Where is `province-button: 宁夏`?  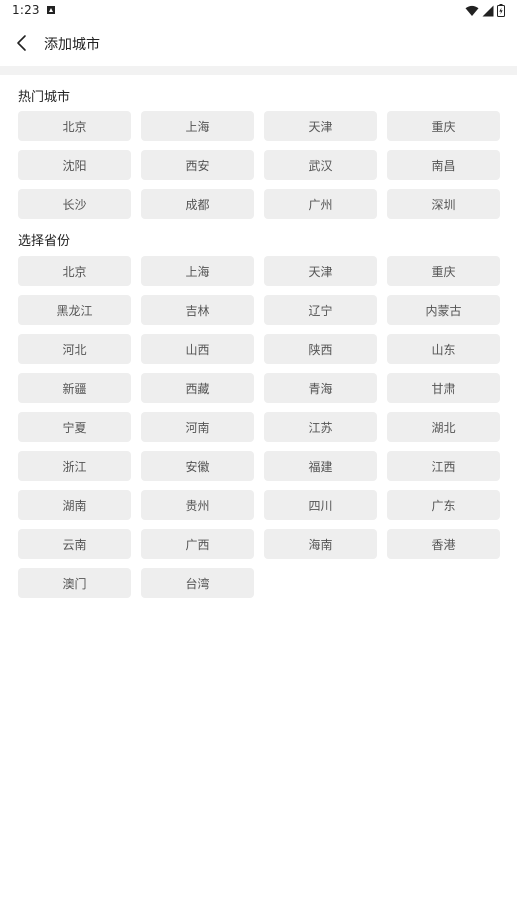
province-button: 宁夏 is located at coordinates (74, 427).